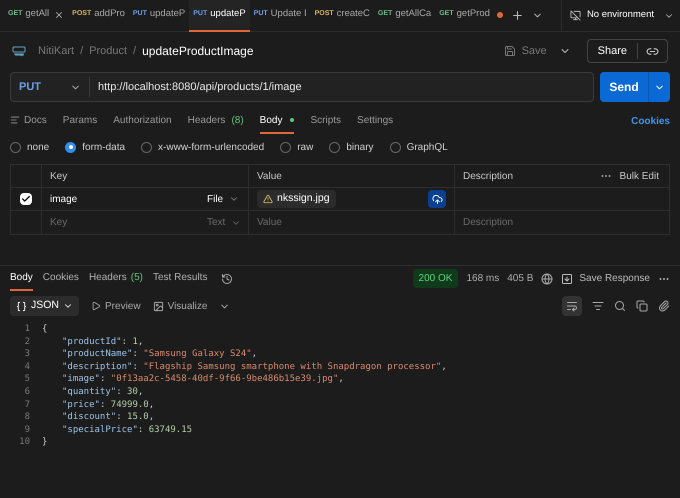  Describe the element at coordinates (45, 306) in the screenshot. I see `format-selector: JSON` at that location.